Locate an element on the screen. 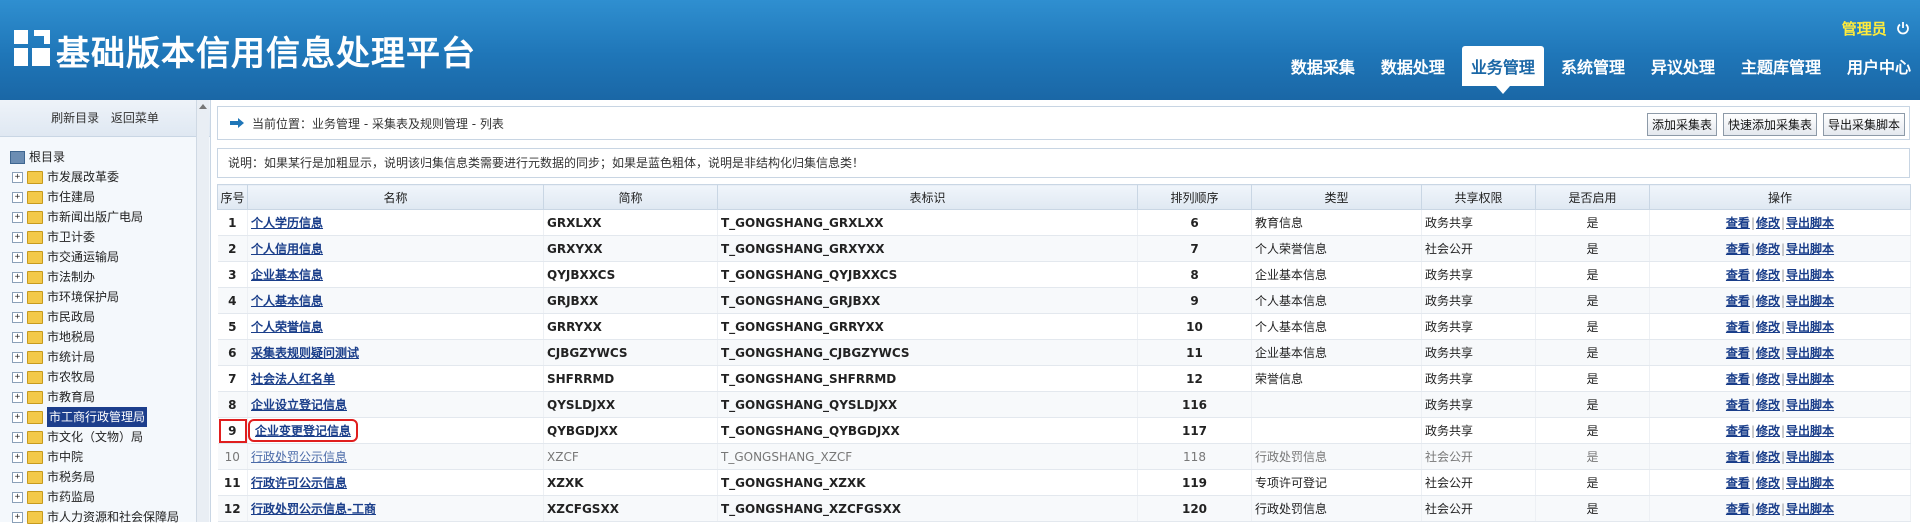 Image resolution: width=1920 pixels, height=527 pixels. tree-item: + 市农牧局 is located at coordinates (110, 377).